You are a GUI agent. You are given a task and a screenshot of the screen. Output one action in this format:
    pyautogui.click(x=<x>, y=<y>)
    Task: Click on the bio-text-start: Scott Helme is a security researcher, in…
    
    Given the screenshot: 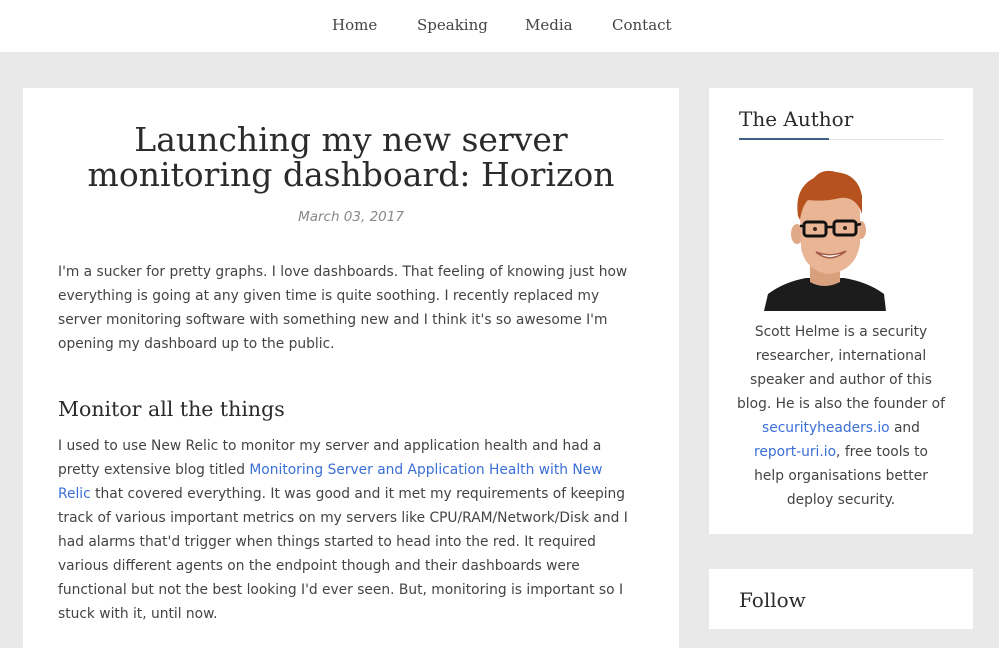 What is the action you would take?
    pyautogui.click(x=841, y=368)
    